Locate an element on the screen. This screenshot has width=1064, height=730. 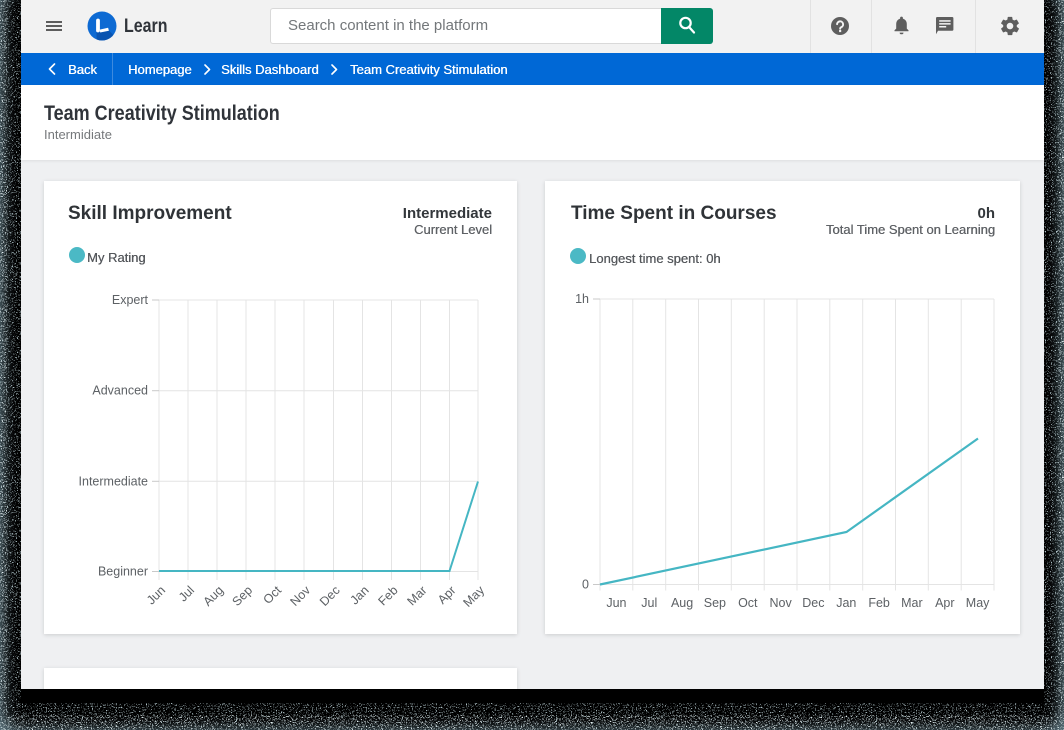
svg-text: Expert is located at coordinates (130, 300).